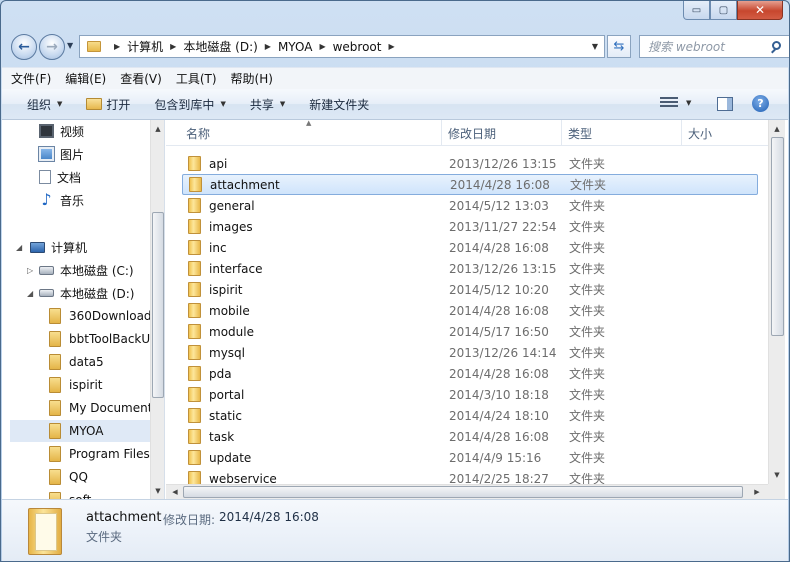 The image size is (790, 562). I want to click on close-button: ✕, so click(760, 10).